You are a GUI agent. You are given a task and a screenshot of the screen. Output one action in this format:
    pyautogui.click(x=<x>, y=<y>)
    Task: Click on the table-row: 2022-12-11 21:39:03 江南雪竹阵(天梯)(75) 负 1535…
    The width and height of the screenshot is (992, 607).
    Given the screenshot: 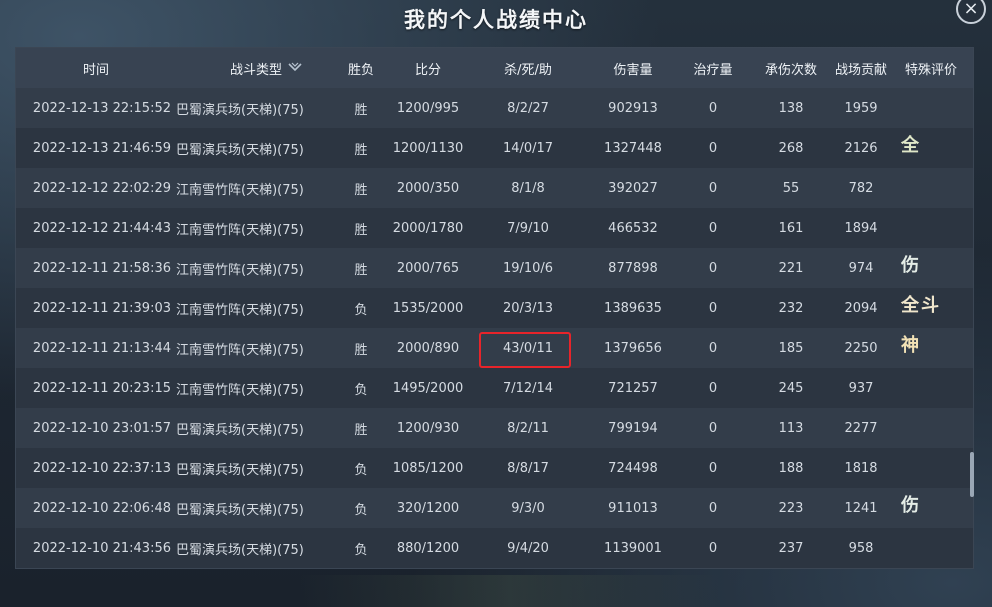 What is the action you would take?
    pyautogui.click(x=494, y=308)
    